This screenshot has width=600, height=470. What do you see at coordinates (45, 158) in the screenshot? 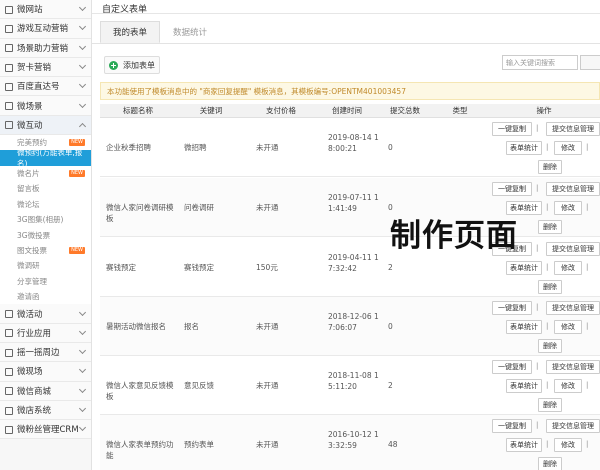
I see `sidebar-sub-booking-form: 微预约(万能表单,报名)` at bounding box center [45, 158].